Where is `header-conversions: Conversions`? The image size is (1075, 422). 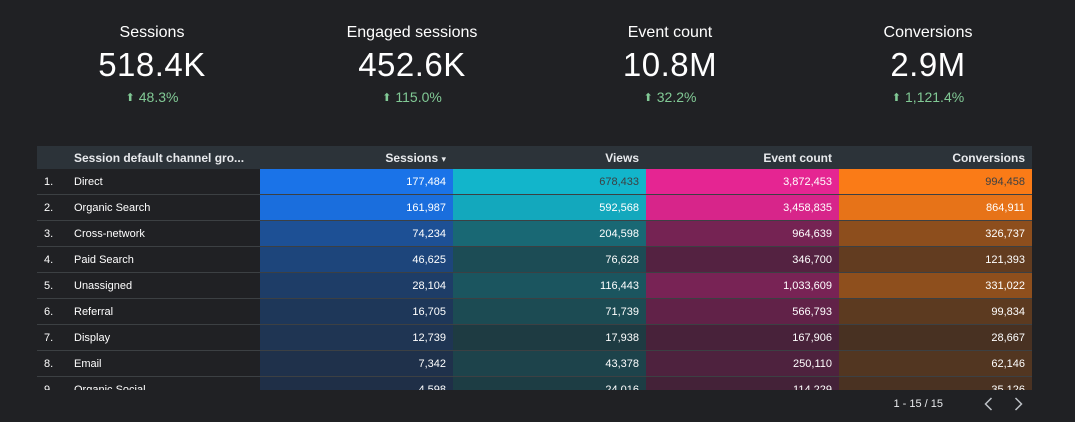 header-conversions: Conversions is located at coordinates (935, 157).